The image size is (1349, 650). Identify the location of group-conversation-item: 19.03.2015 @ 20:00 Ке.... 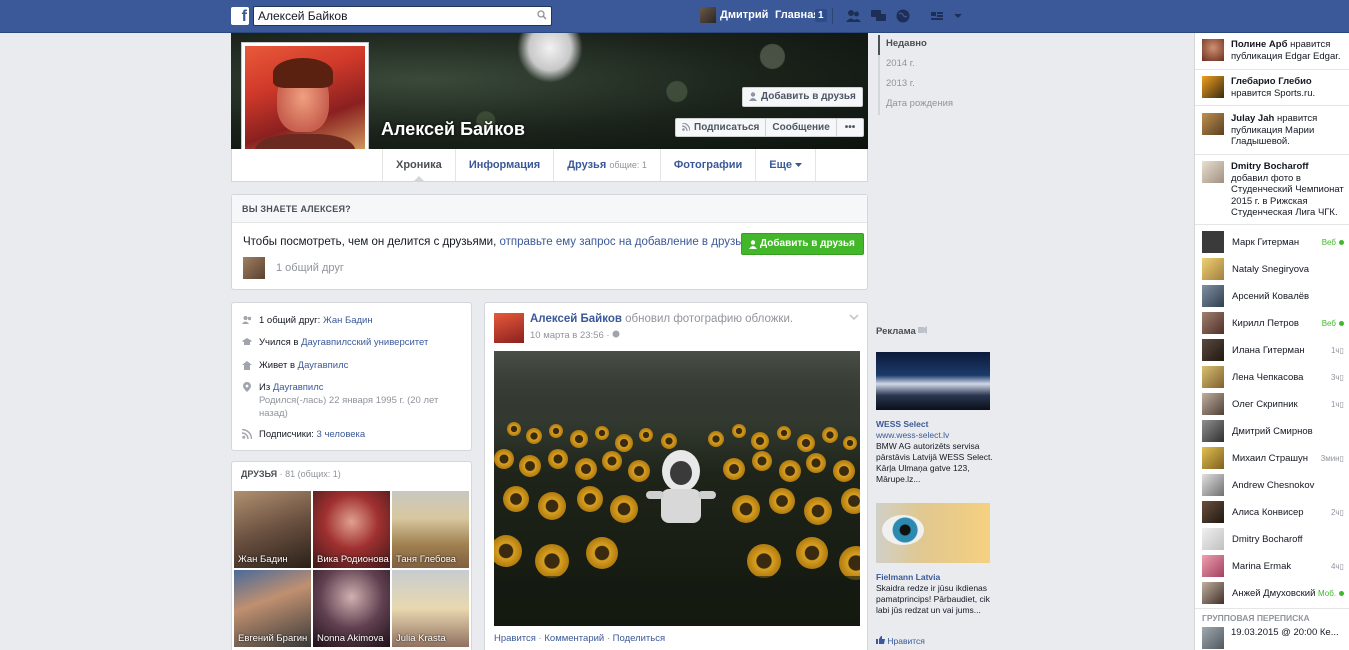
(1270, 638).